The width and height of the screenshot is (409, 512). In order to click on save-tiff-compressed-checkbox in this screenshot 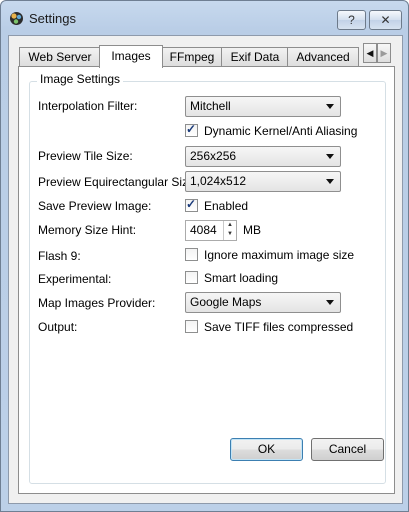, I will do `click(191, 326)`.